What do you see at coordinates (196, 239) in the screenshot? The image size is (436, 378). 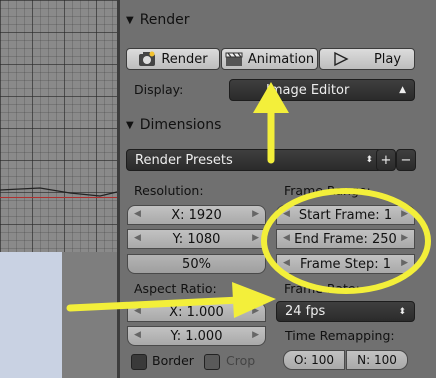 I see `resolution-y-field: ◀ Y: 1080 ▶` at bounding box center [196, 239].